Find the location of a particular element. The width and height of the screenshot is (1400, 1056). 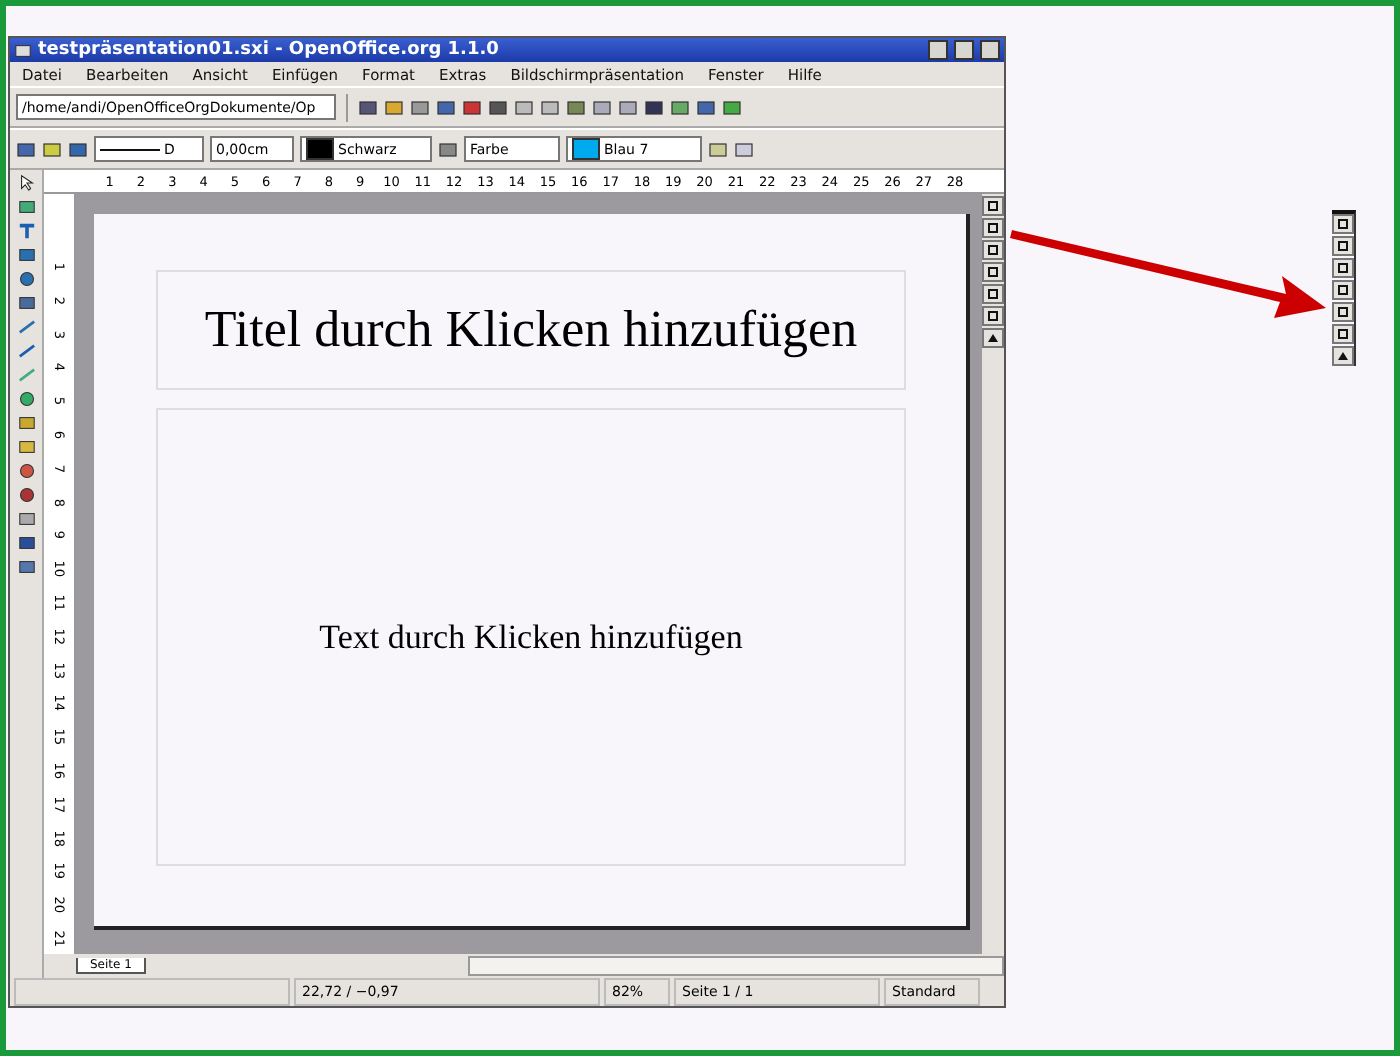

select-arrow-icon is located at coordinates (26, 183).